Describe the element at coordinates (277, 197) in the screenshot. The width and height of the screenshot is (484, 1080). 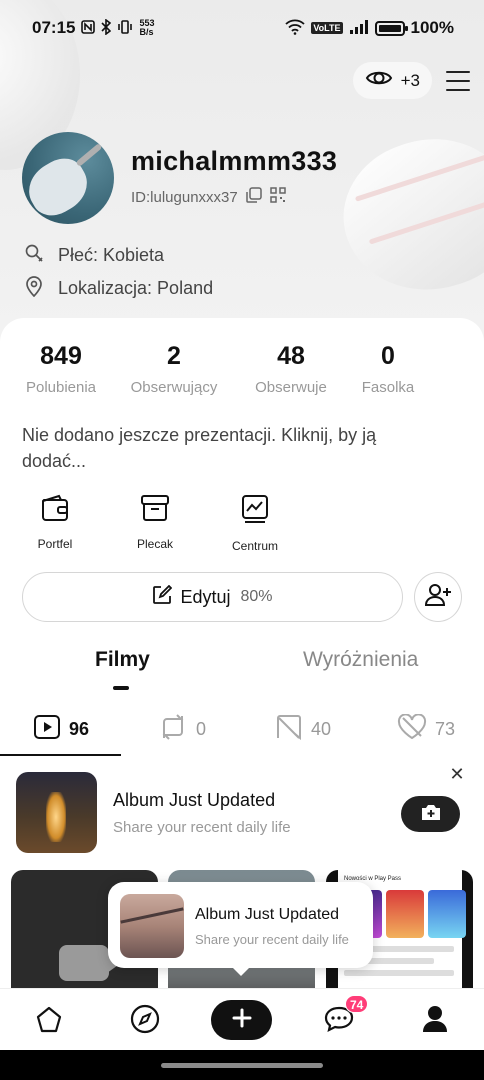
I see `qr-code-icon` at that location.